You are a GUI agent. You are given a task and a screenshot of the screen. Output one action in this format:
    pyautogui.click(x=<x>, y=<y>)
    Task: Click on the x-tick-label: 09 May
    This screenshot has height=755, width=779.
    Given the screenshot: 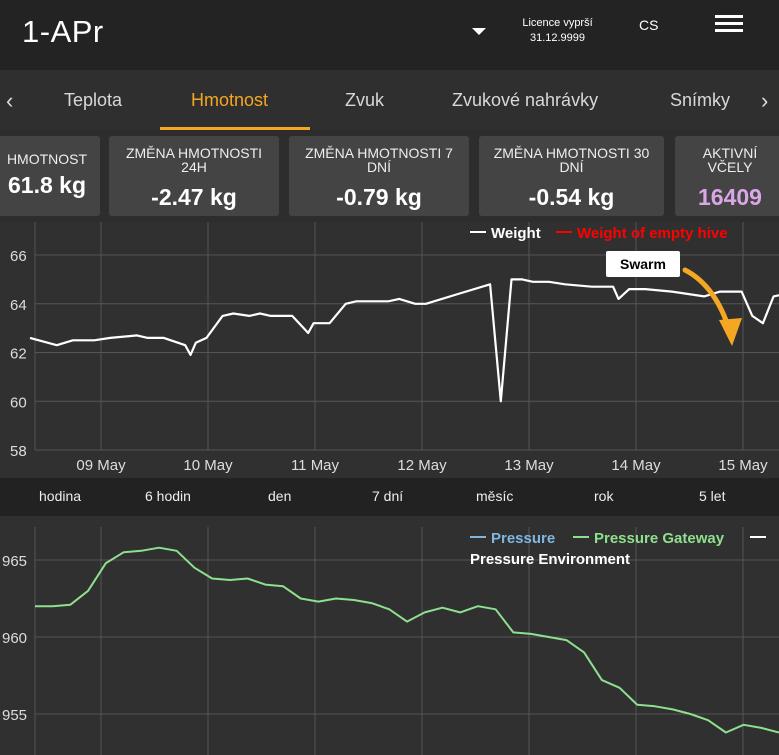 What is the action you would take?
    pyautogui.click(x=101, y=465)
    